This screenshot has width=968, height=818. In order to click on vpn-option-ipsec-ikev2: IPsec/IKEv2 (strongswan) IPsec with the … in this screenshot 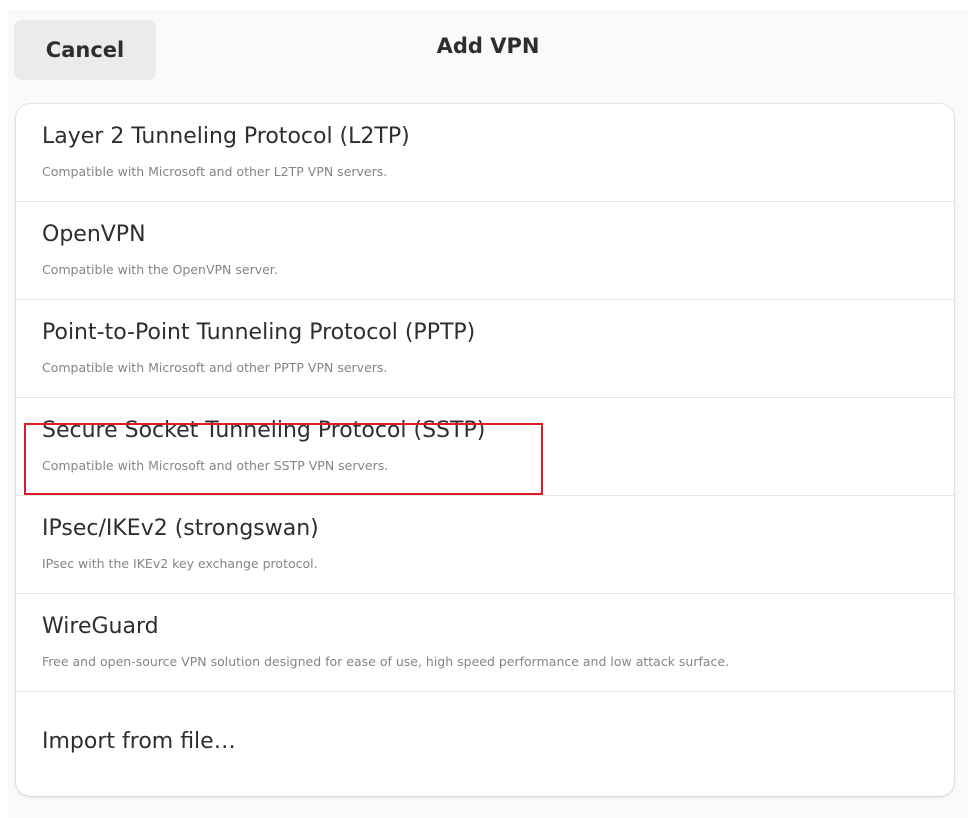, I will do `click(485, 545)`.